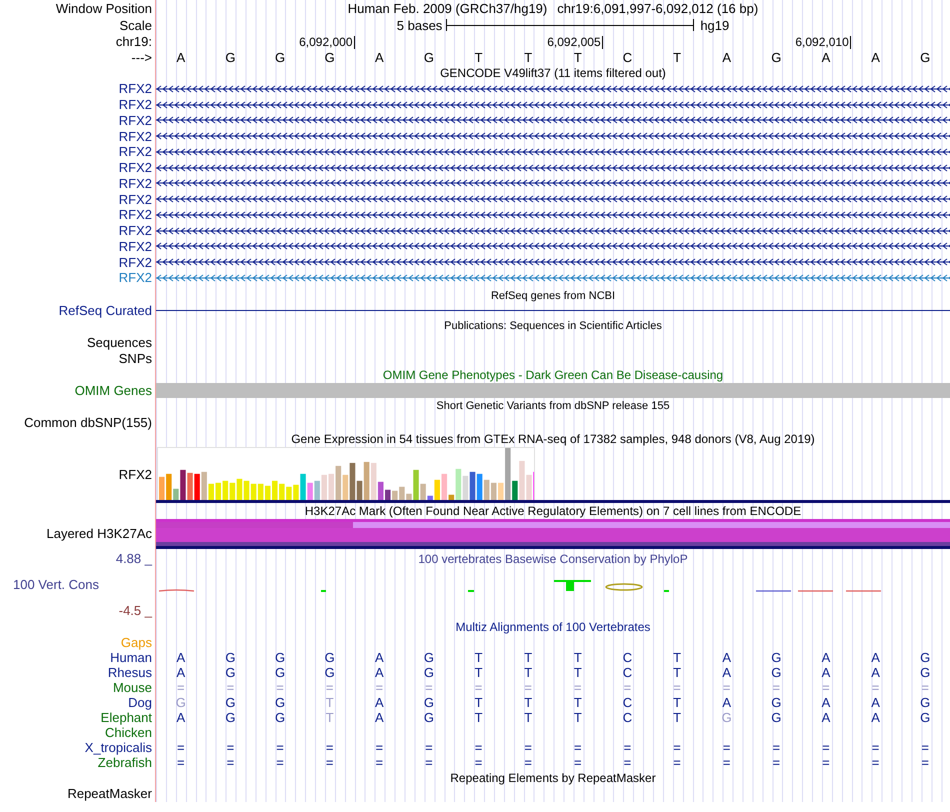 The width and height of the screenshot is (950, 812). I want to click on track-label: 100 Vert. Cons, so click(49, 584).